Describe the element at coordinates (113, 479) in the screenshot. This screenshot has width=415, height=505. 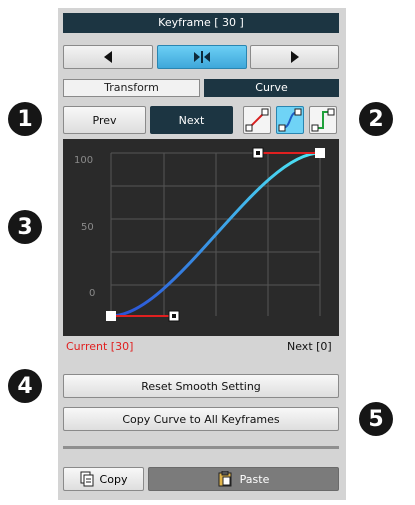
I see `copy-label: Copy` at that location.